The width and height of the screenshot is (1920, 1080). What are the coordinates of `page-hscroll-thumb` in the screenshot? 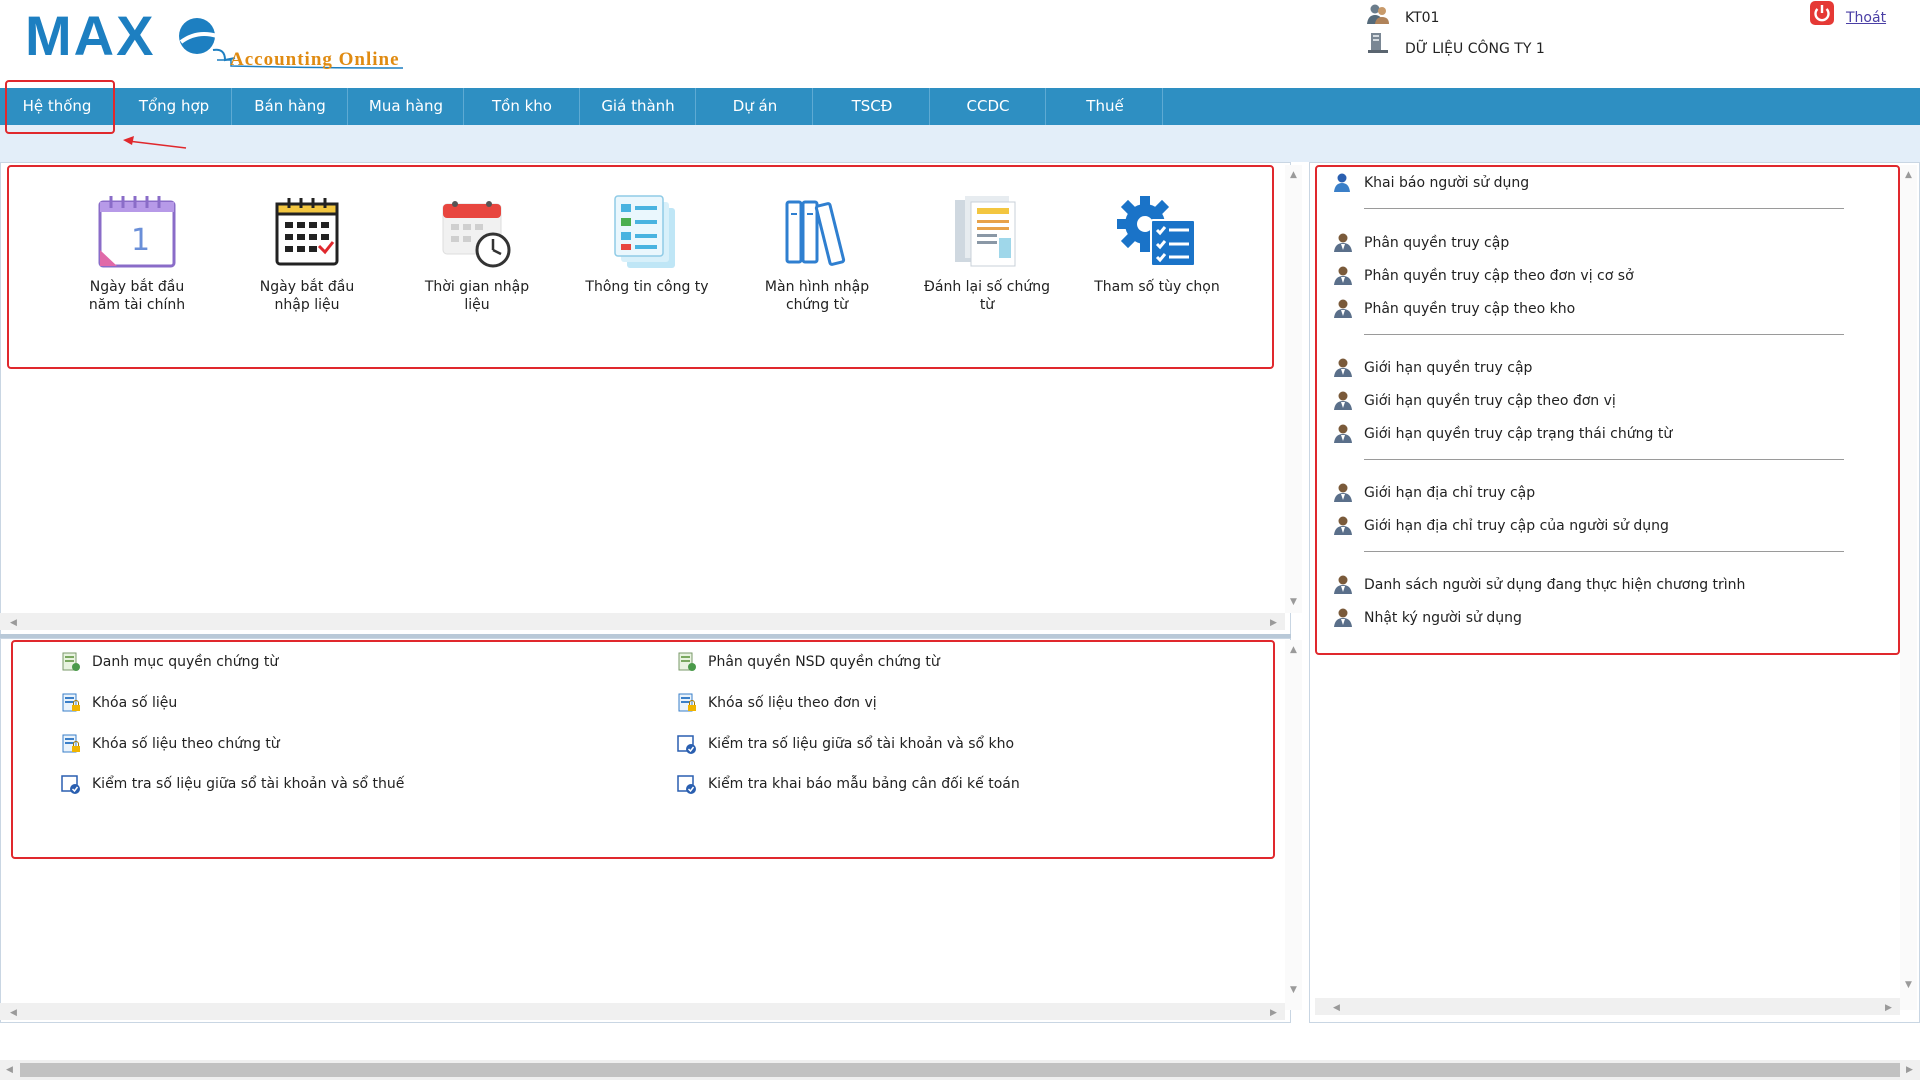 It's located at (960, 1070).